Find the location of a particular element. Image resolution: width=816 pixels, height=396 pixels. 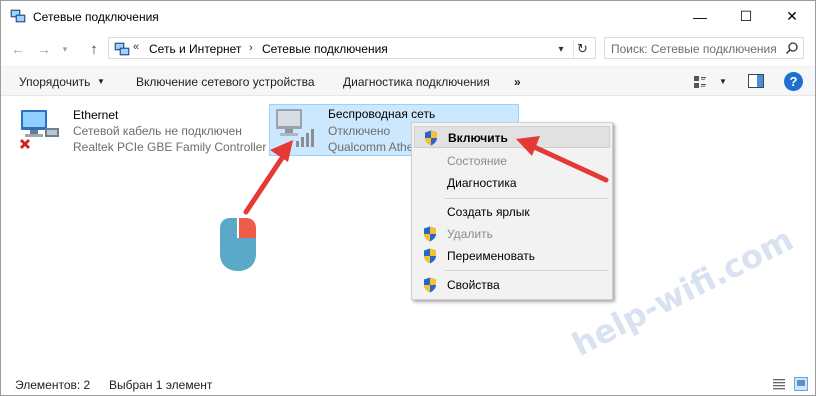

connection-adapter: Qualcomm Atheros is located at coordinates (370, 147).